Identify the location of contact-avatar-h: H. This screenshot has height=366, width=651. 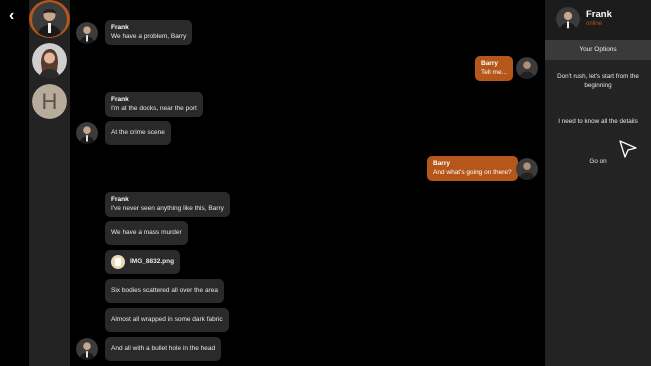
(49, 101).